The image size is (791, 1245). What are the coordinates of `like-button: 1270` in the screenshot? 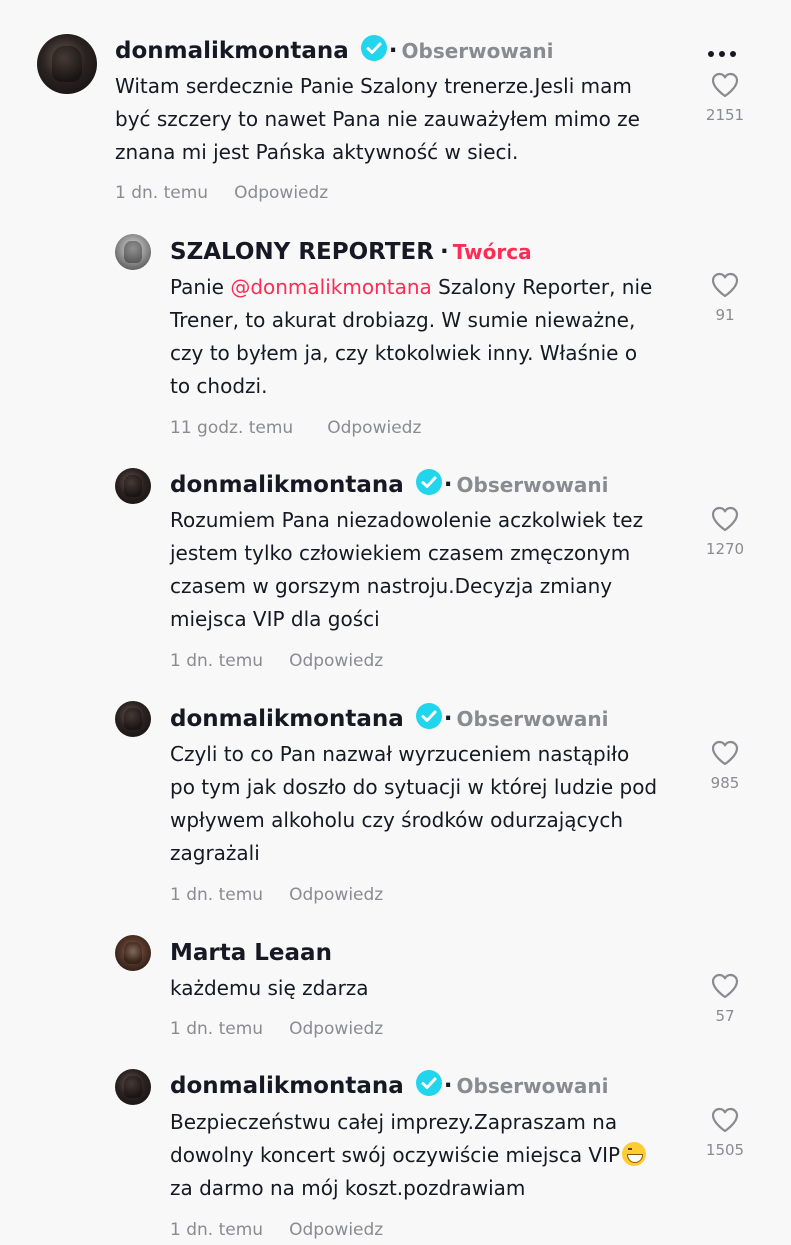 It's located at (725, 532).